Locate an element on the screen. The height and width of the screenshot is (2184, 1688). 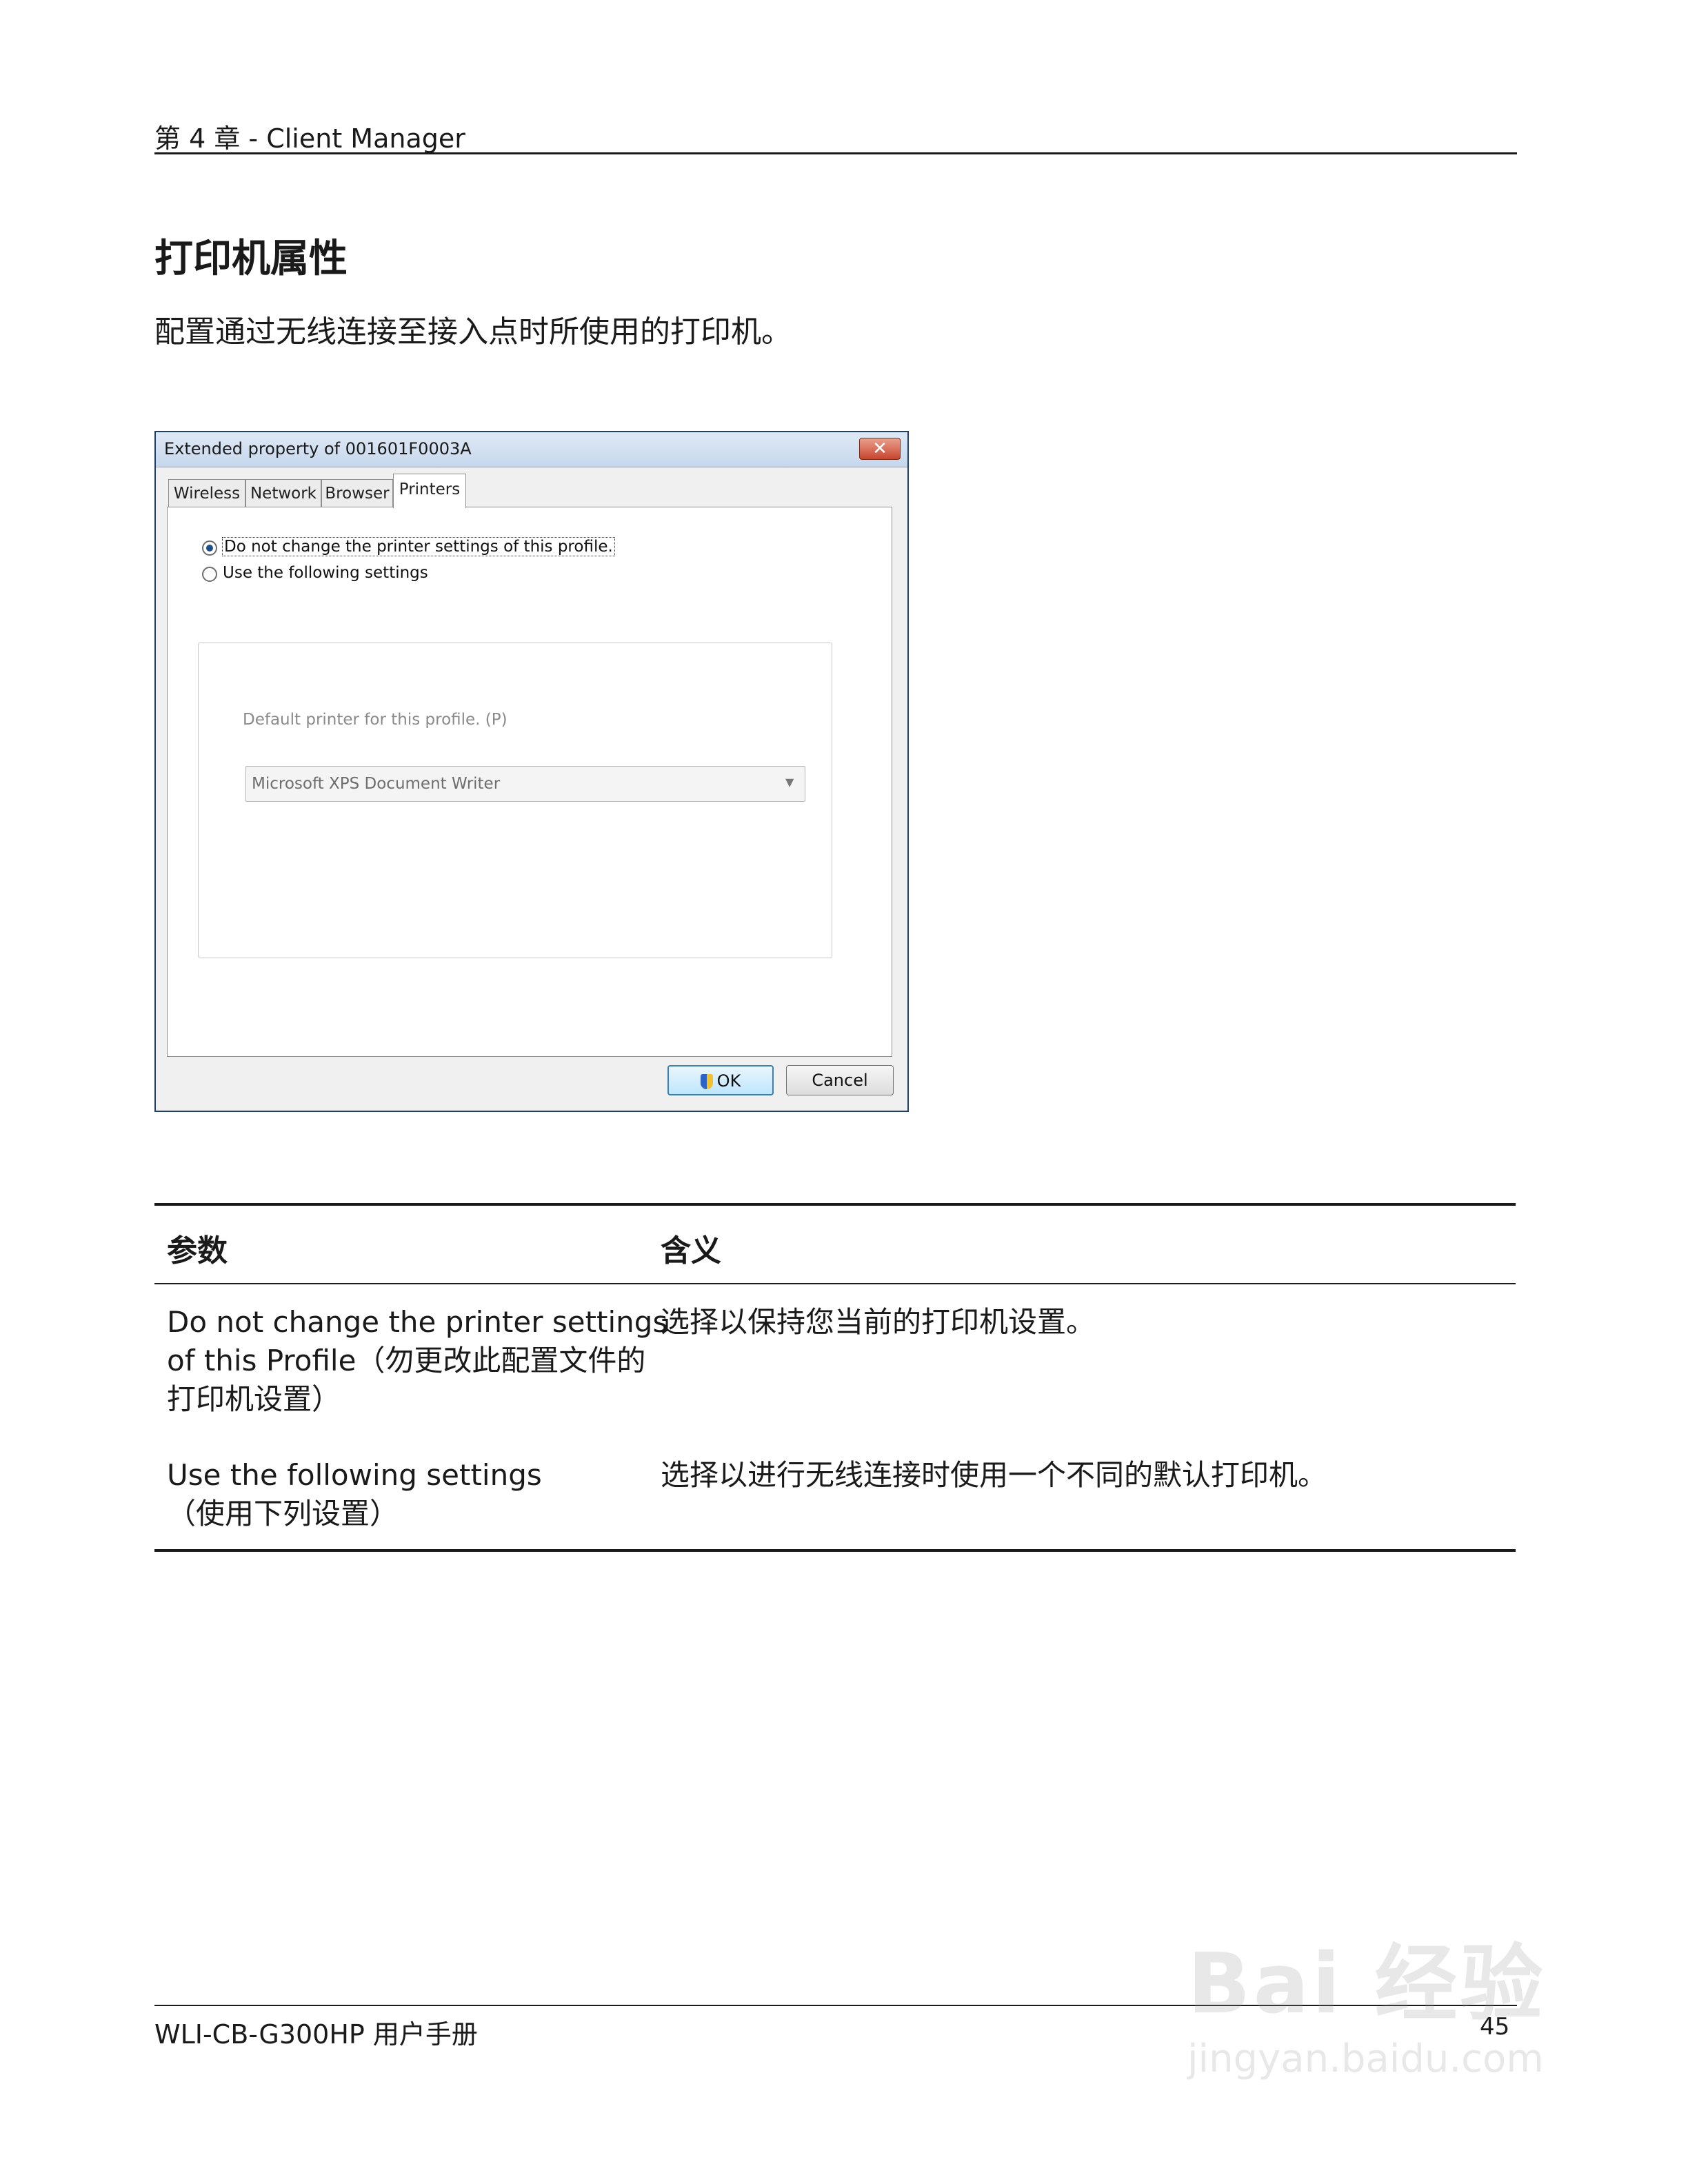
ok-button: OK is located at coordinates (720, 1080).